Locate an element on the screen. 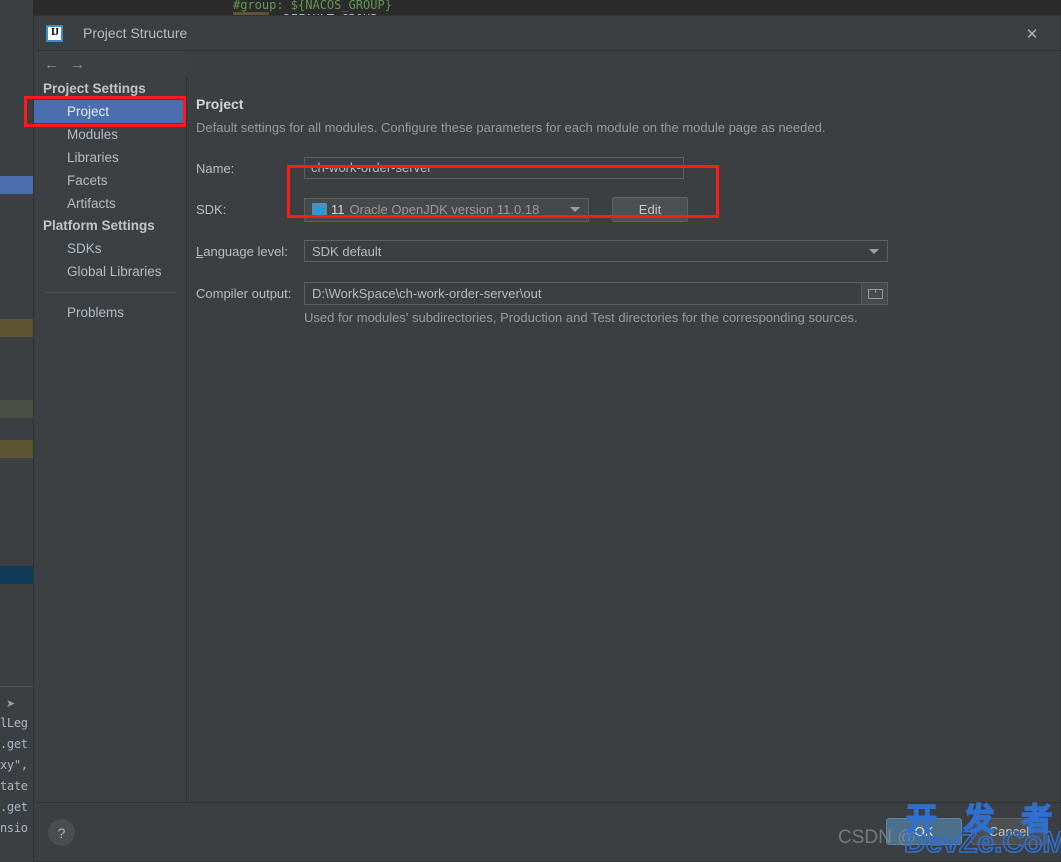  language-level-dropdown: SDK default is located at coordinates (596, 251).